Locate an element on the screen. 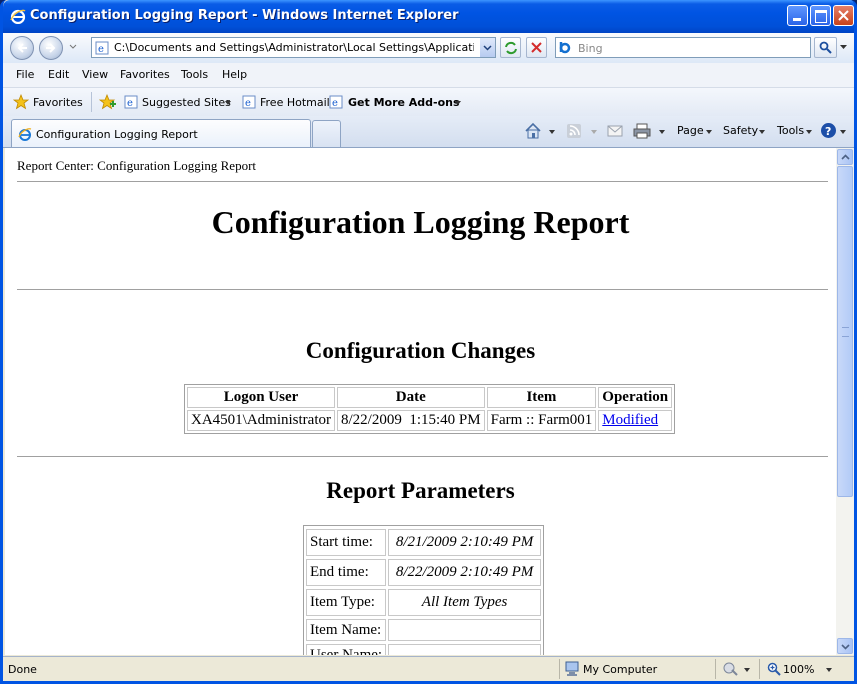 This screenshot has width=857, height=684. stop-button is located at coordinates (536, 47).